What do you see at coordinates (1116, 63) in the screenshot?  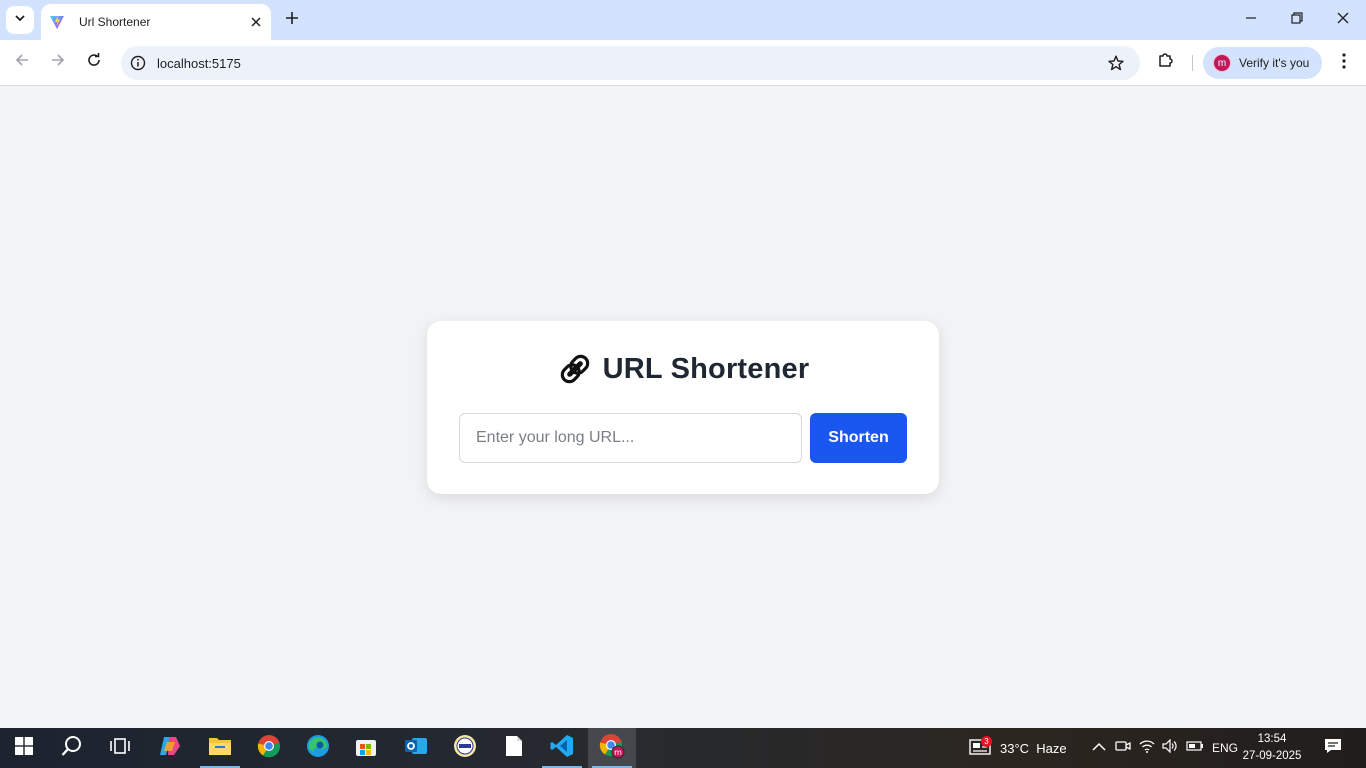 I see `bookmark-star-icon` at bounding box center [1116, 63].